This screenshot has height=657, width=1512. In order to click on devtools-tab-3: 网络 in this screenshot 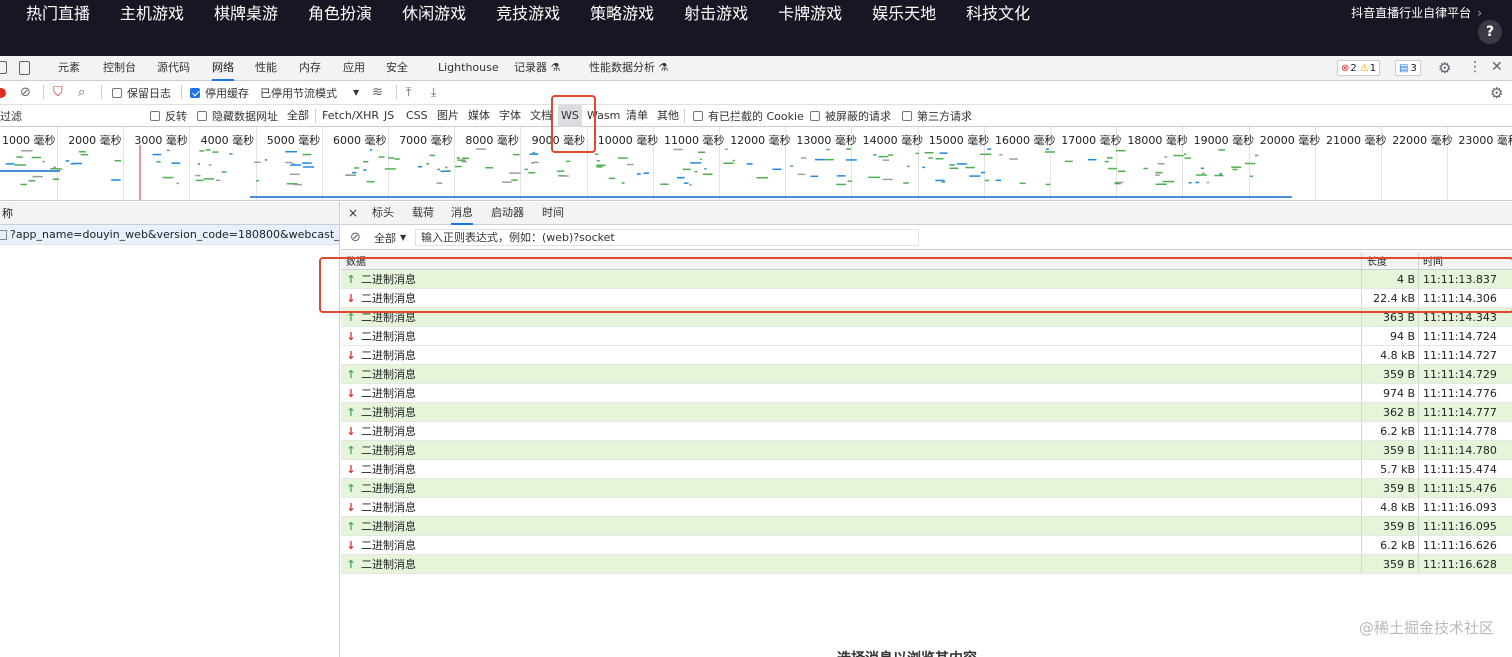, I will do `click(223, 68)`.